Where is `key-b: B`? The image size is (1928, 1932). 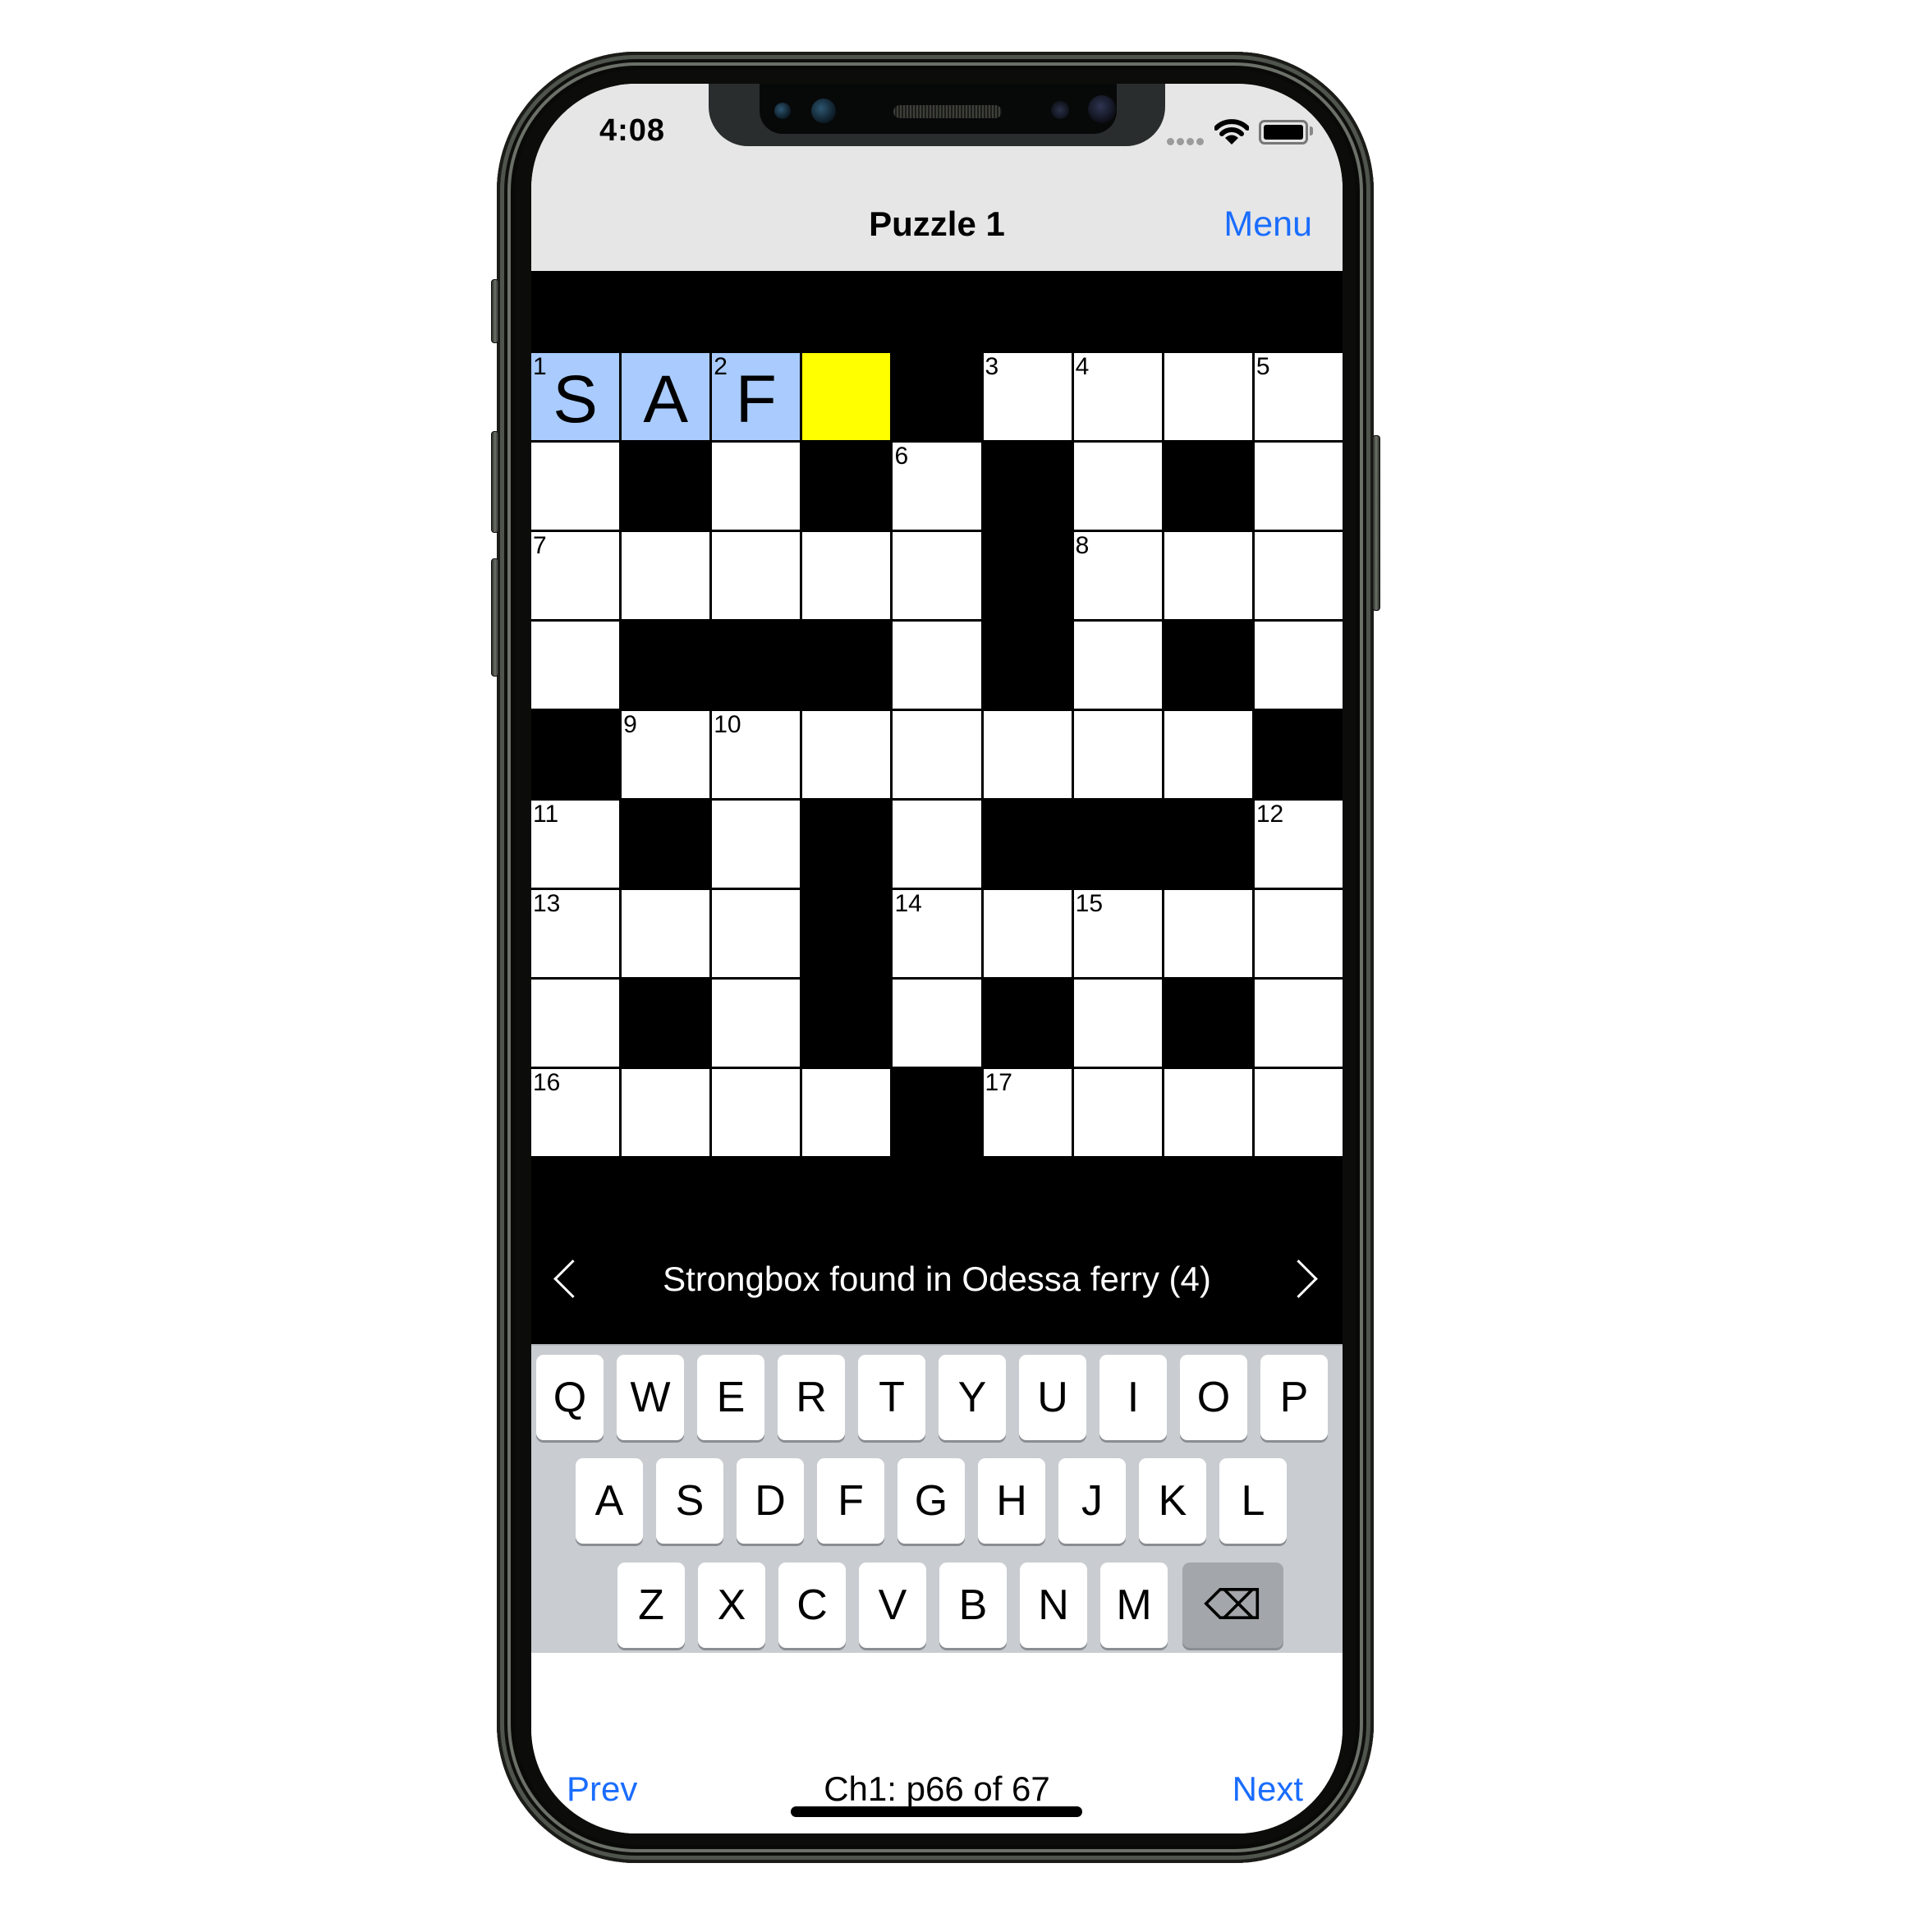 key-b: B is located at coordinates (973, 1605).